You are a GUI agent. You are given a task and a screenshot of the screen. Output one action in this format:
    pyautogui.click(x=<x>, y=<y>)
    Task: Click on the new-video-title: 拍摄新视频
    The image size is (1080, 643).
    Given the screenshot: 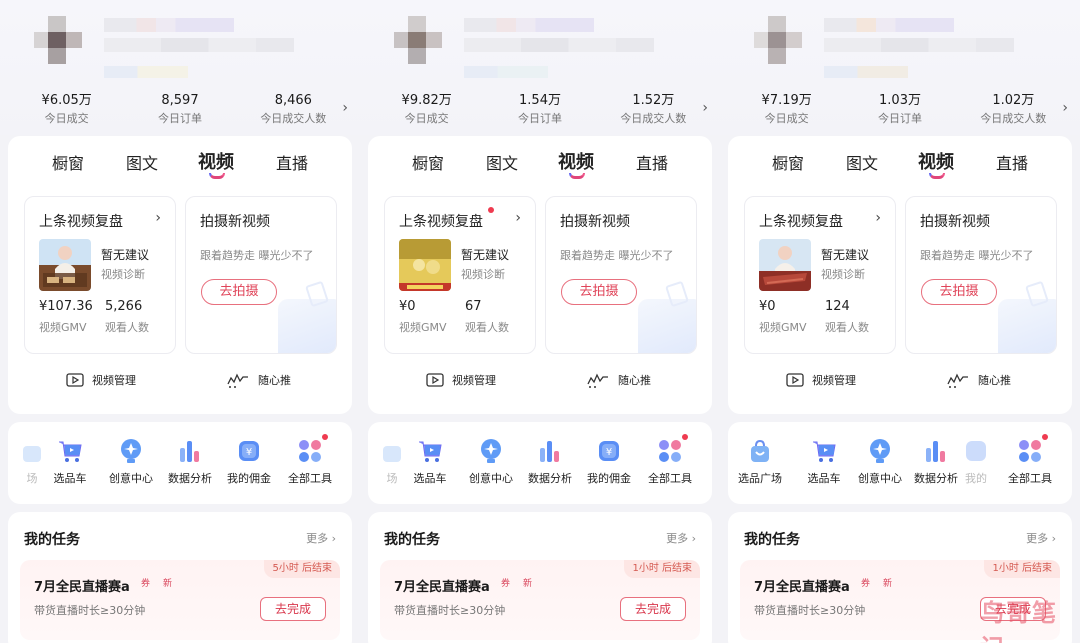 What is the action you would take?
    pyautogui.click(x=235, y=222)
    